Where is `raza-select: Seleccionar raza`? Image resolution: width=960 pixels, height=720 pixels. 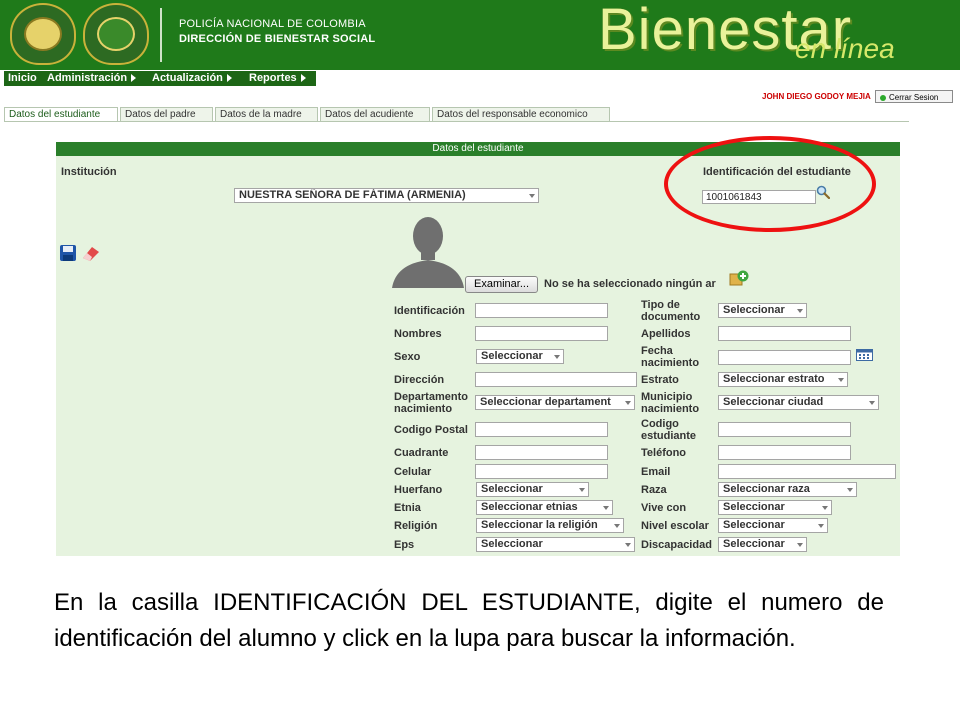
raza-select: Seleccionar raza is located at coordinates (787, 489).